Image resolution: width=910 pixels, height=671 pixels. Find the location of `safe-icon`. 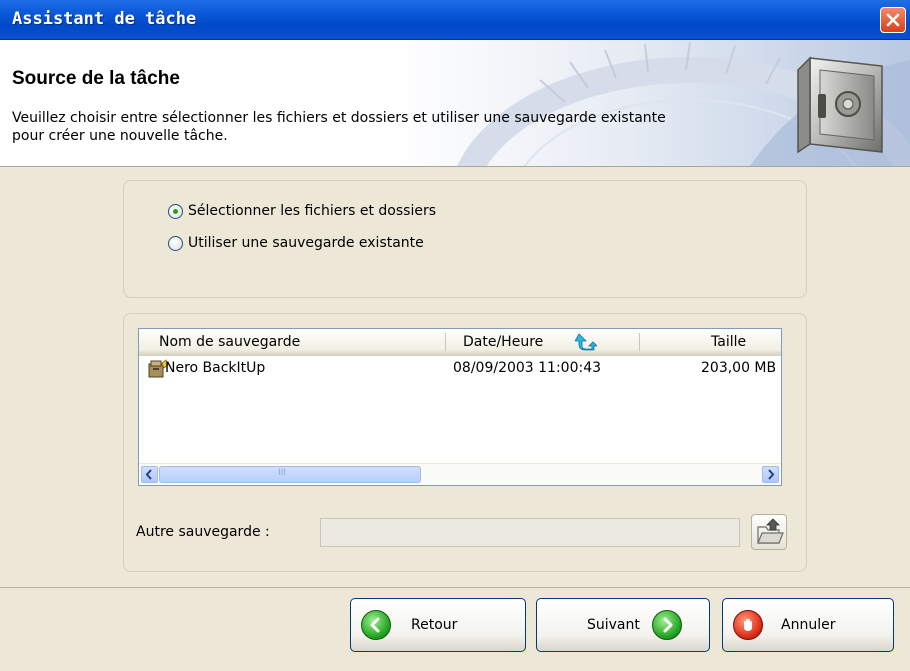

safe-icon is located at coordinates (840, 105).